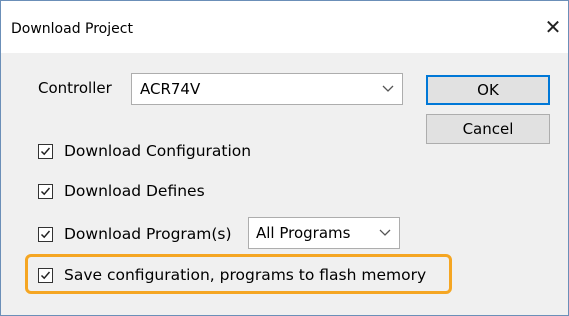  I want to click on cancel-button-label: Cancel, so click(488, 129).